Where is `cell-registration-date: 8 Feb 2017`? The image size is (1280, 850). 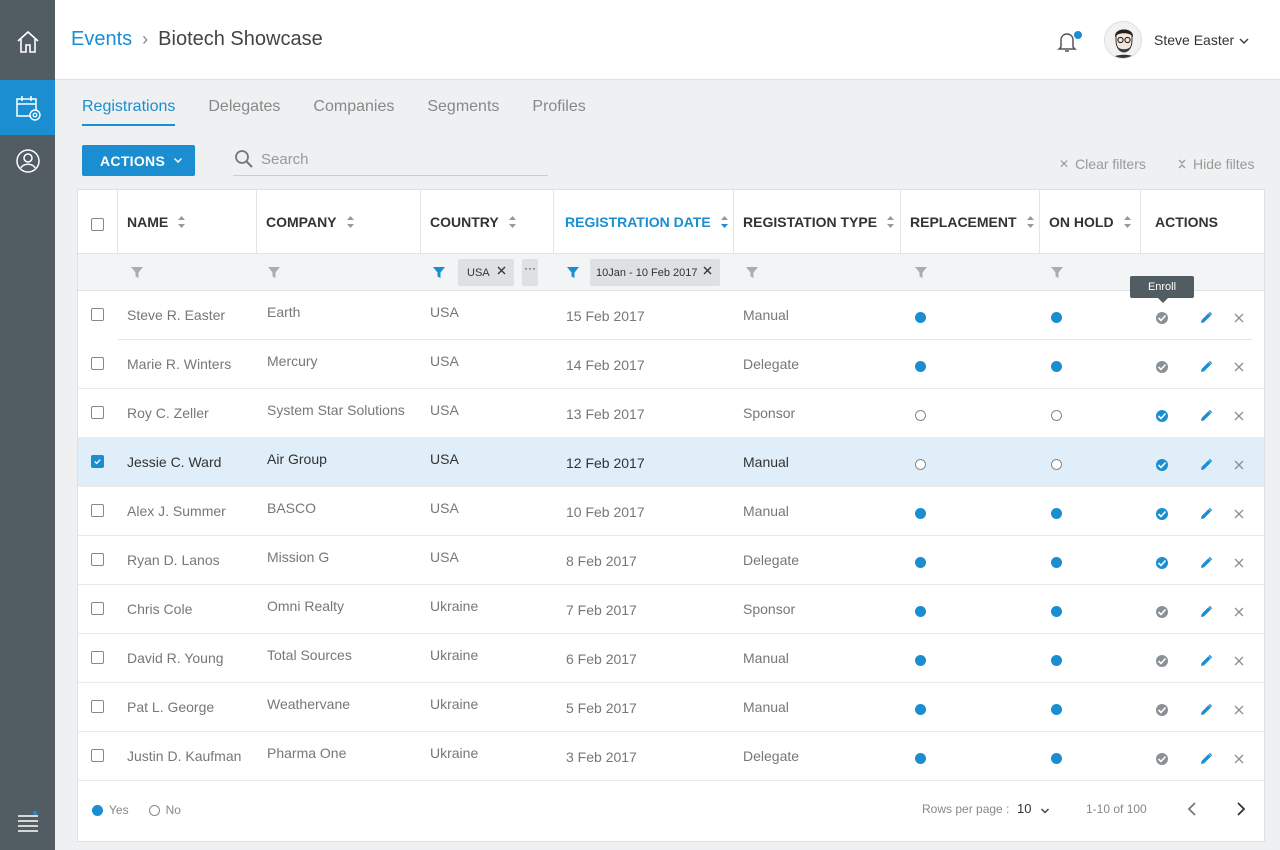
cell-registration-date: 8 Feb 2017 is located at coordinates (601, 561).